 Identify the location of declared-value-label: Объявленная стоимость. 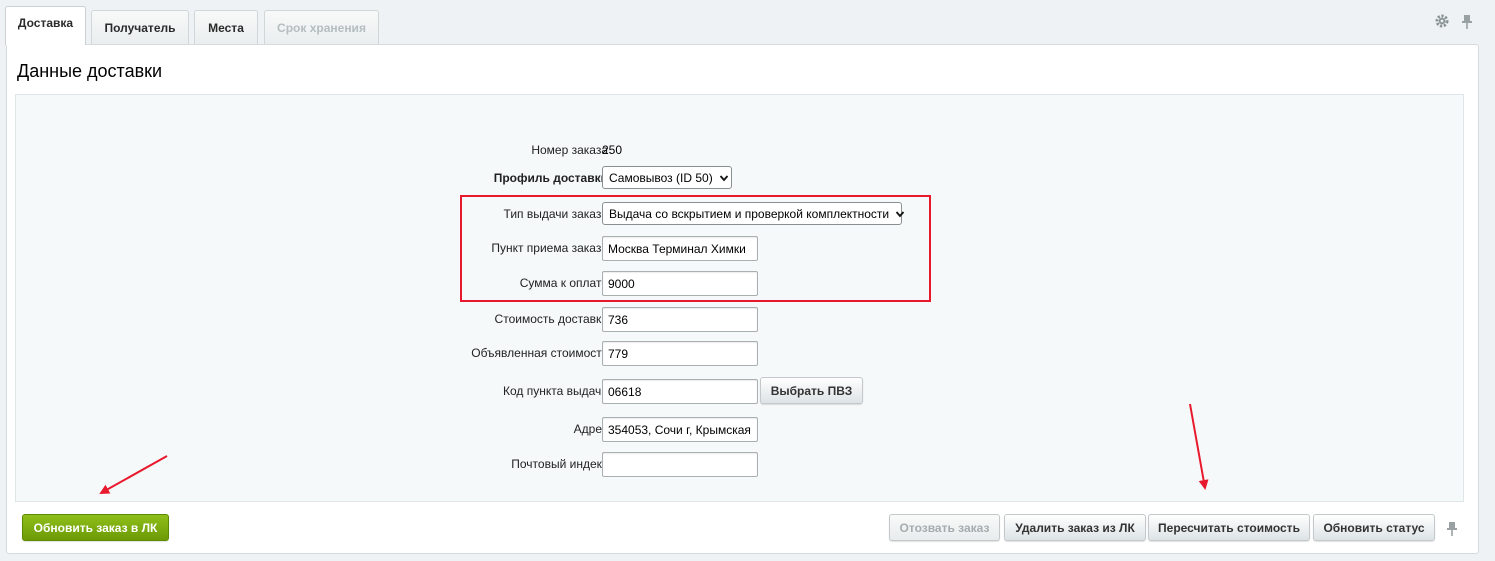
(539, 353).